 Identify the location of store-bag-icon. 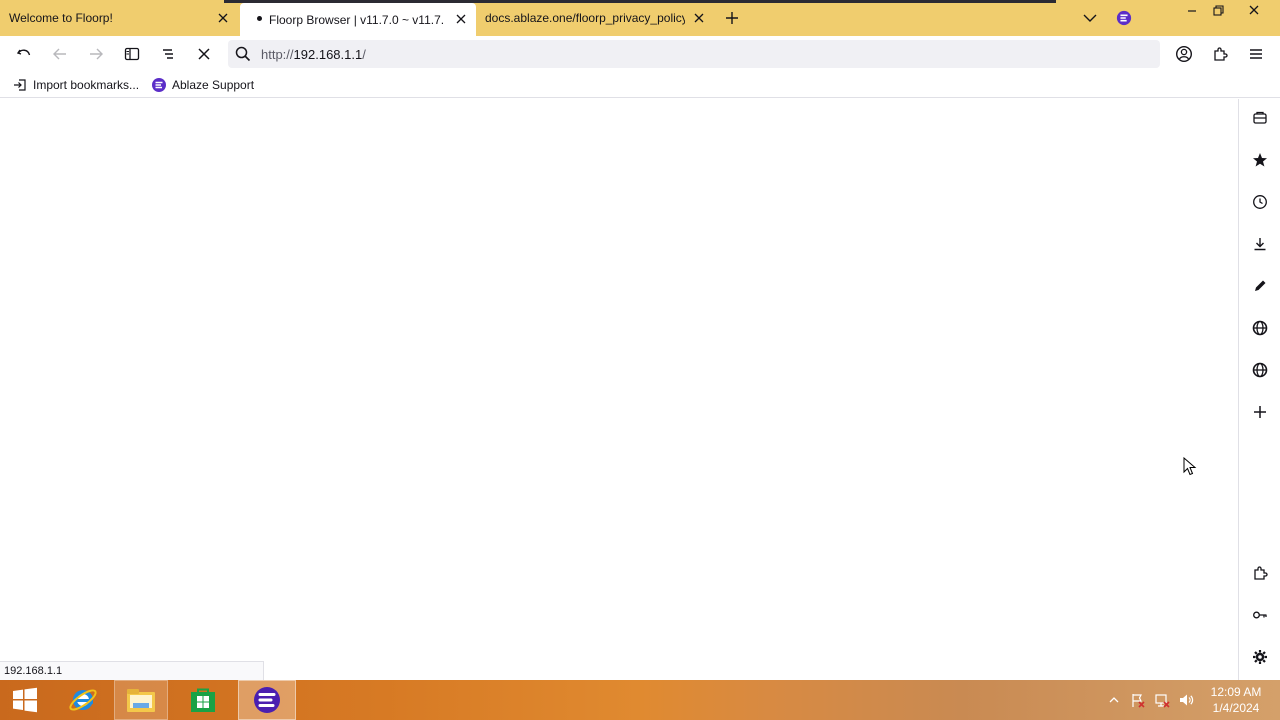
(203, 700).